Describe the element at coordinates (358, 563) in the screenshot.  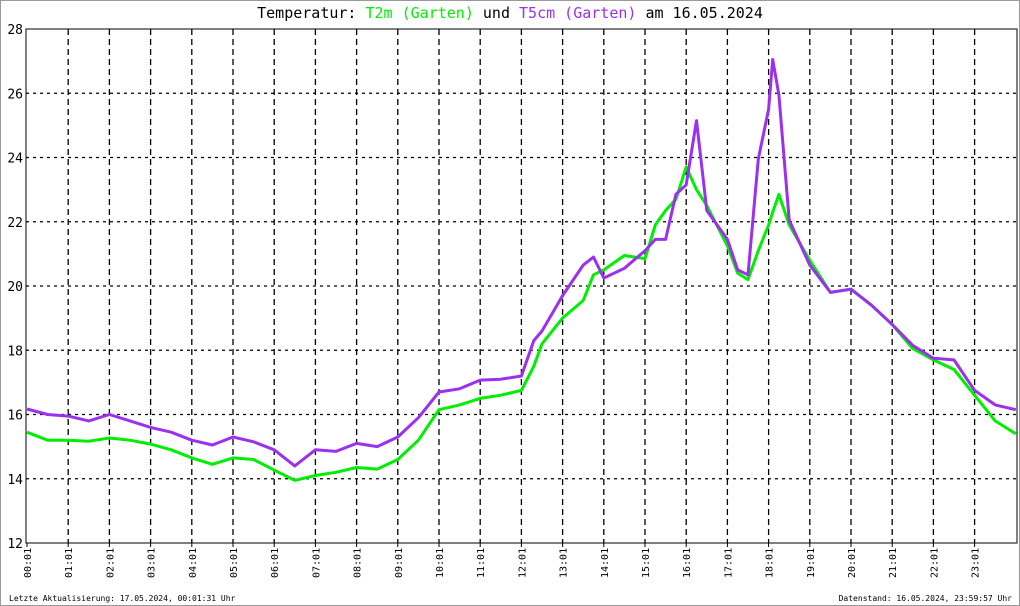
I see `x-tick-label: 08:01` at that location.